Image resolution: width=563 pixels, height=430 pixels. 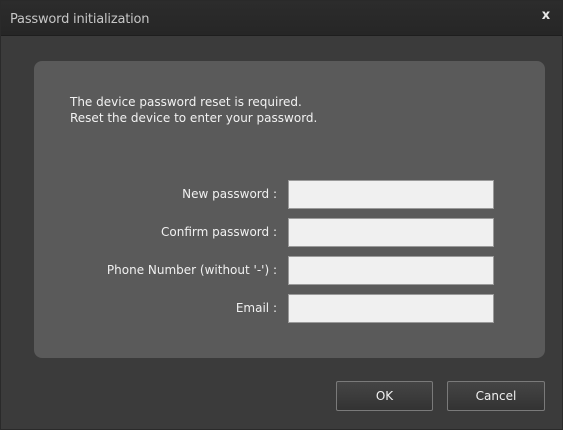 I want to click on confirm-password-field, so click(x=391, y=232).